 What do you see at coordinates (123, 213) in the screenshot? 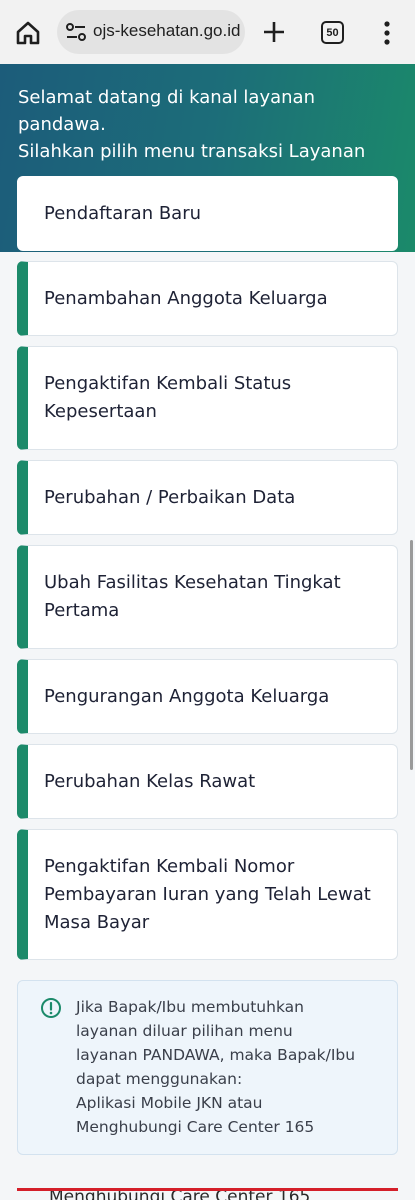
I see `menu-item-label: Pendaftaran Baru` at bounding box center [123, 213].